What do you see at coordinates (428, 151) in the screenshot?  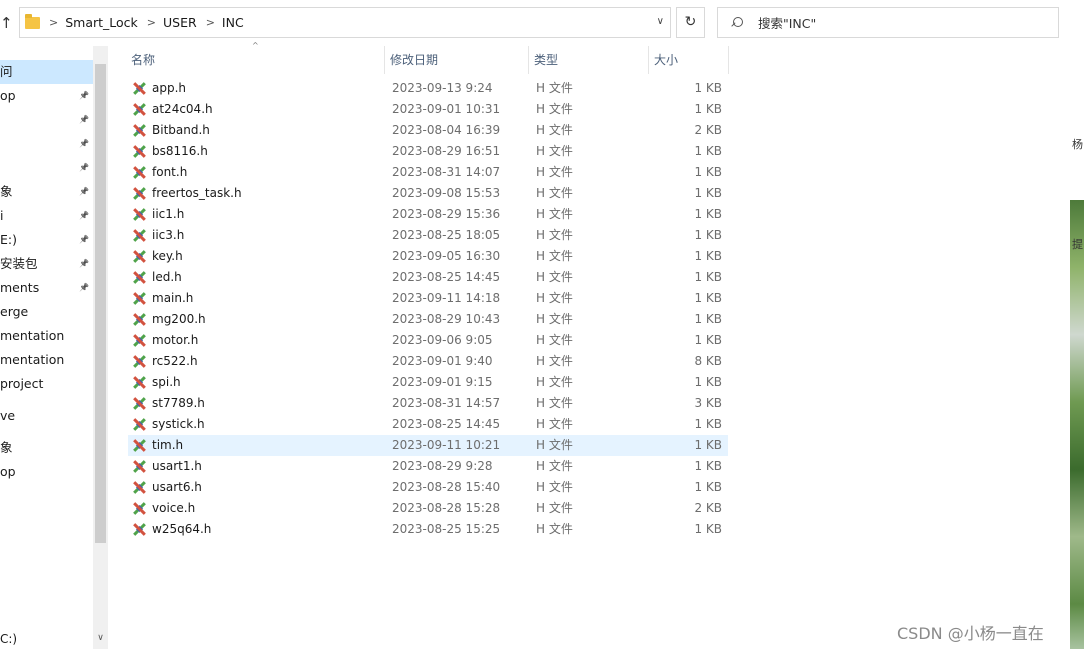 I see `file-row: bs8116.h 2023-08-29 16:51 H 文件 1 KB` at bounding box center [428, 151].